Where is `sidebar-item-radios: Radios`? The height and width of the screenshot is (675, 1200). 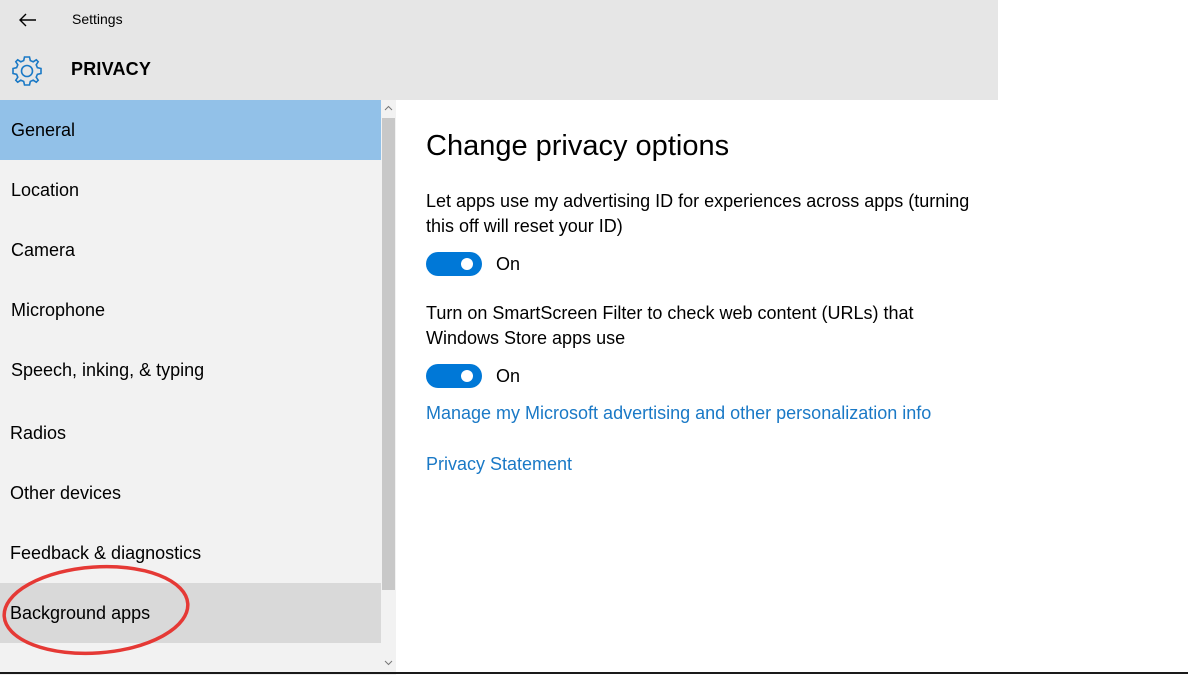 sidebar-item-radios: Radios is located at coordinates (190, 433).